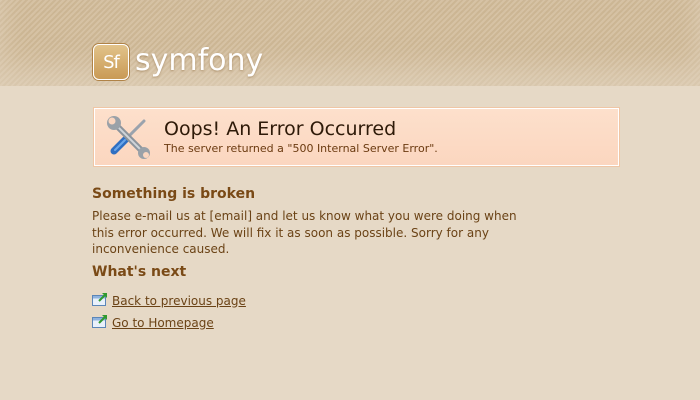 The image size is (700, 400). I want to click on link-item-home: Go to Homepage, so click(317, 323).